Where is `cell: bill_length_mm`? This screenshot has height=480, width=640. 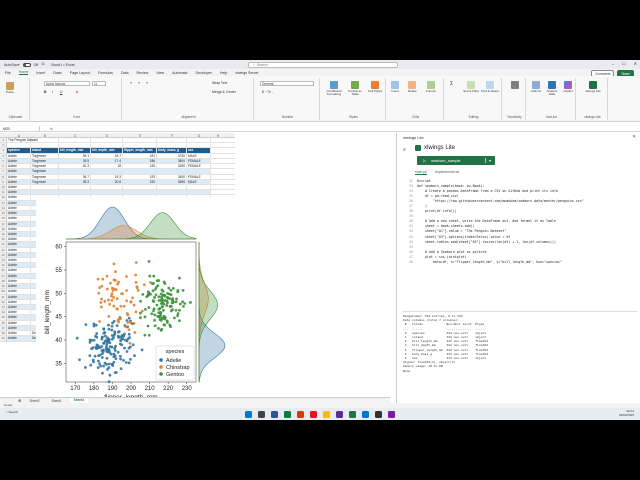 cell: bill_length_mm is located at coordinates (75, 150).